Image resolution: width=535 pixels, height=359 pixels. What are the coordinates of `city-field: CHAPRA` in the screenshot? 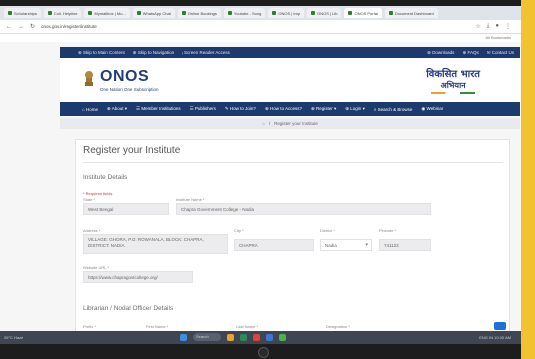 It's located at (274, 245).